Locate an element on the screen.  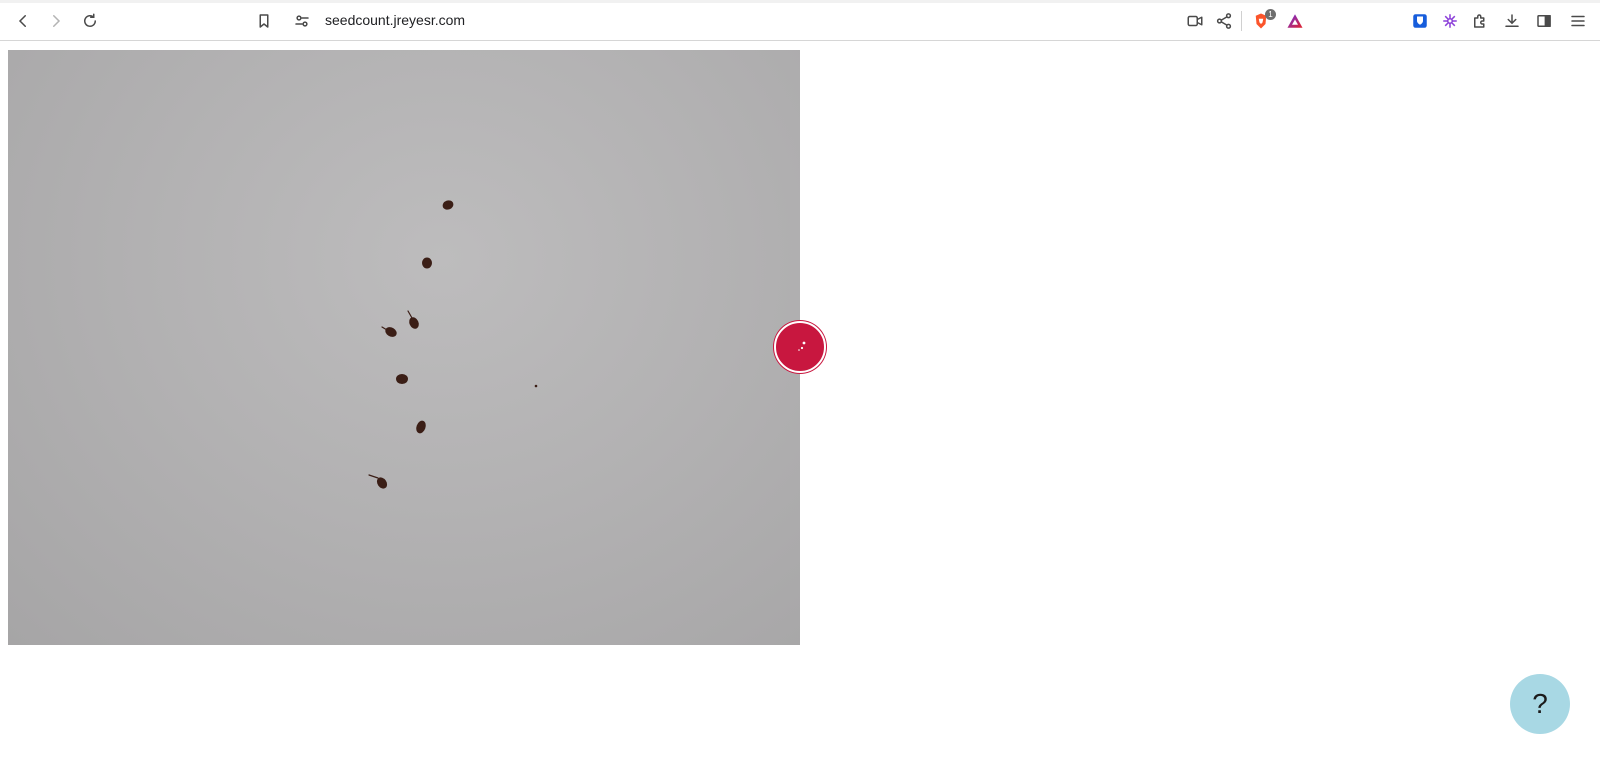
downloads-button is located at coordinates (1512, 21).